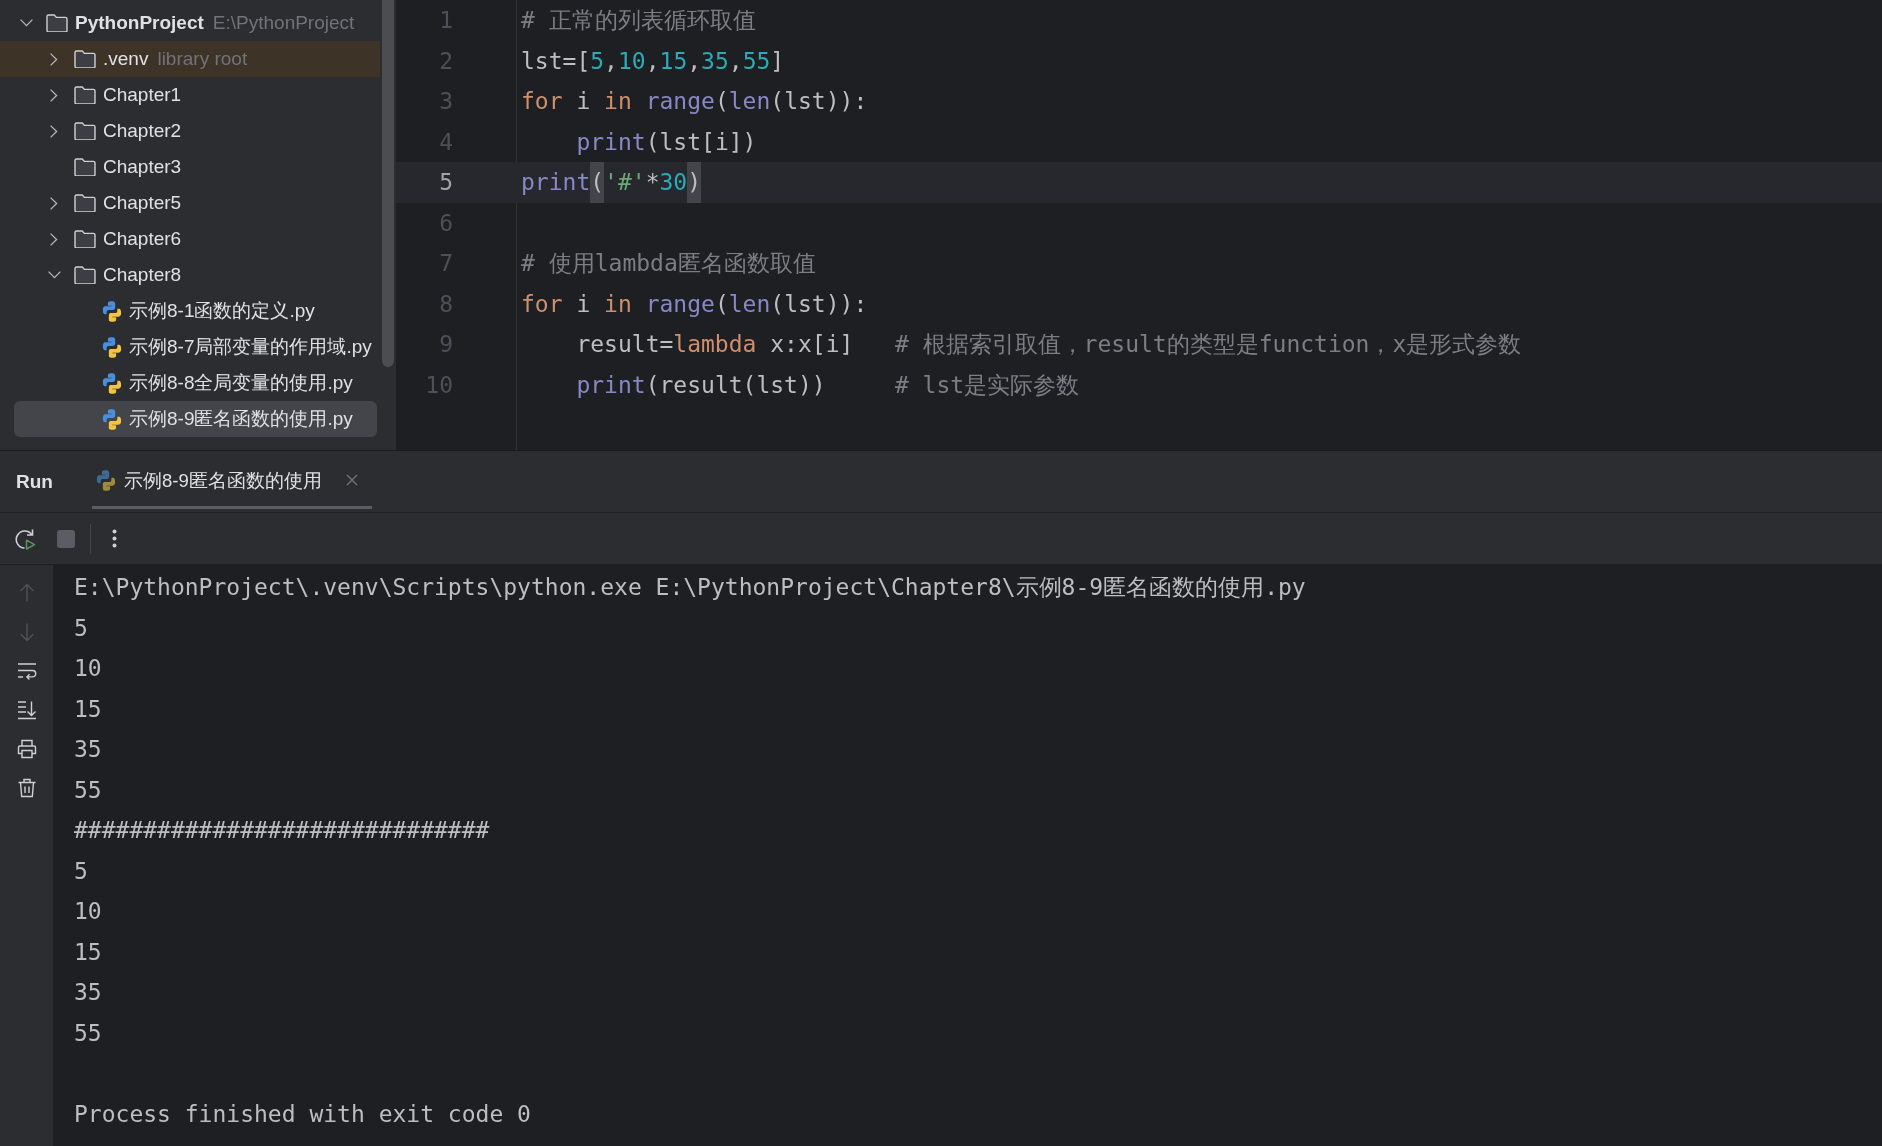 This screenshot has height=1146, width=1882. Describe the element at coordinates (611, 182) in the screenshot. I see `code-line: print('#'*30)` at that location.